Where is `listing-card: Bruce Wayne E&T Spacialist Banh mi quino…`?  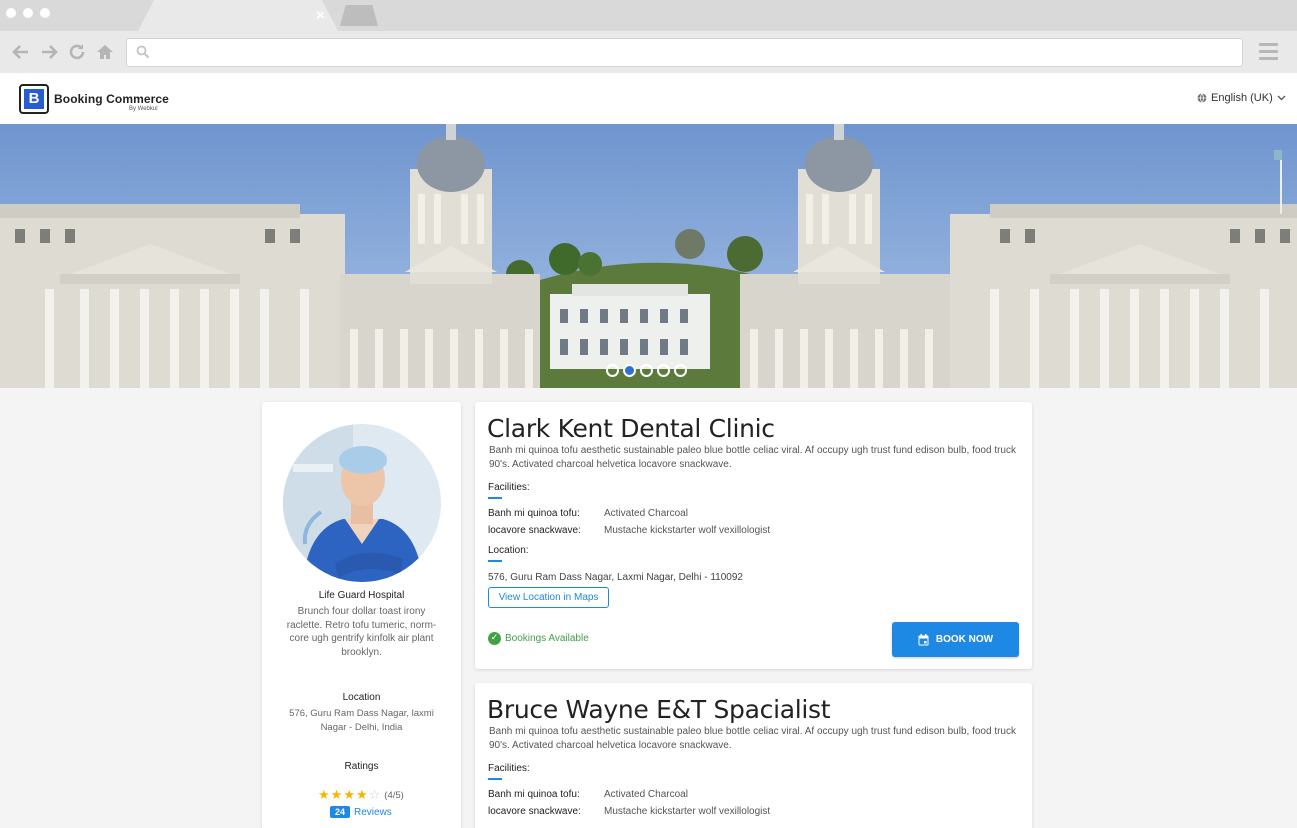 listing-card: Bruce Wayne E&T Spacialist Banh mi quino… is located at coordinates (753, 755).